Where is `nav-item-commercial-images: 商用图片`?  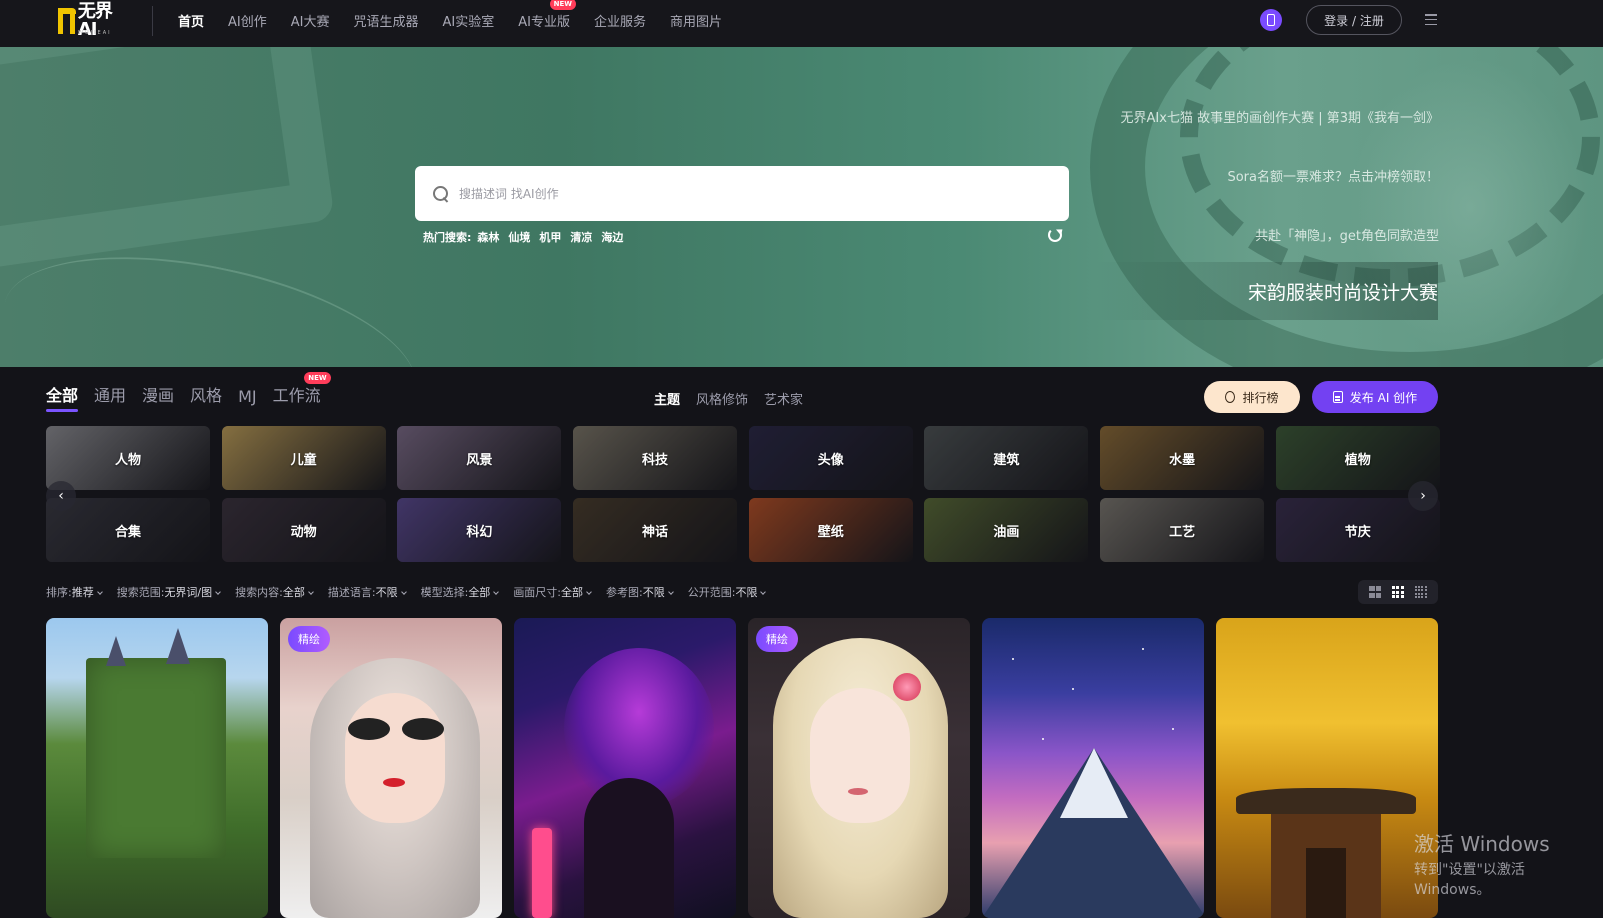 nav-item-commercial-images: 商用图片 is located at coordinates (696, 20).